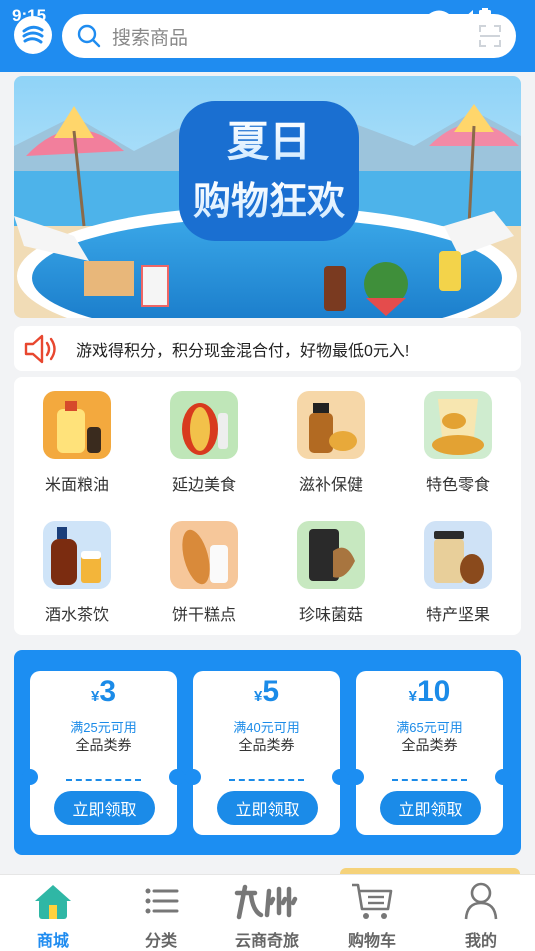 Image resolution: width=535 pixels, height=951 pixels. I want to click on category-item-nuts: 特产坚果, so click(458, 581).